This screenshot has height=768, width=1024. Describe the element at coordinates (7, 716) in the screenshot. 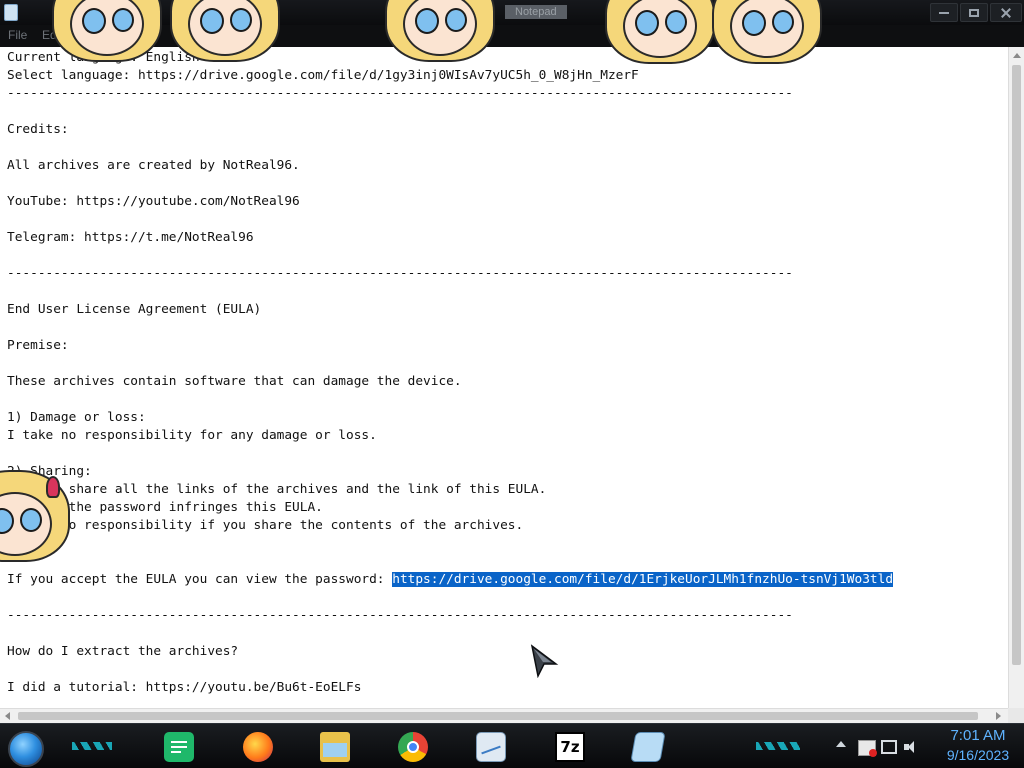

I see `scroll-left-arrow-icon` at that location.